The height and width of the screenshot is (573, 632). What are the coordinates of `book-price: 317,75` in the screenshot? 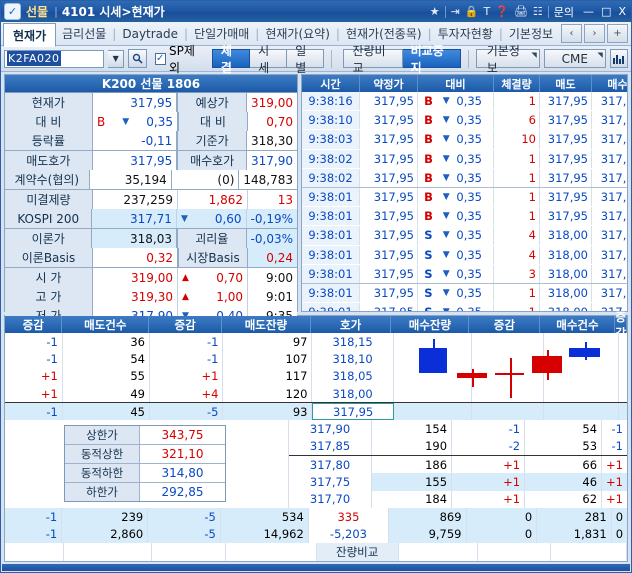 It's located at (331, 482).